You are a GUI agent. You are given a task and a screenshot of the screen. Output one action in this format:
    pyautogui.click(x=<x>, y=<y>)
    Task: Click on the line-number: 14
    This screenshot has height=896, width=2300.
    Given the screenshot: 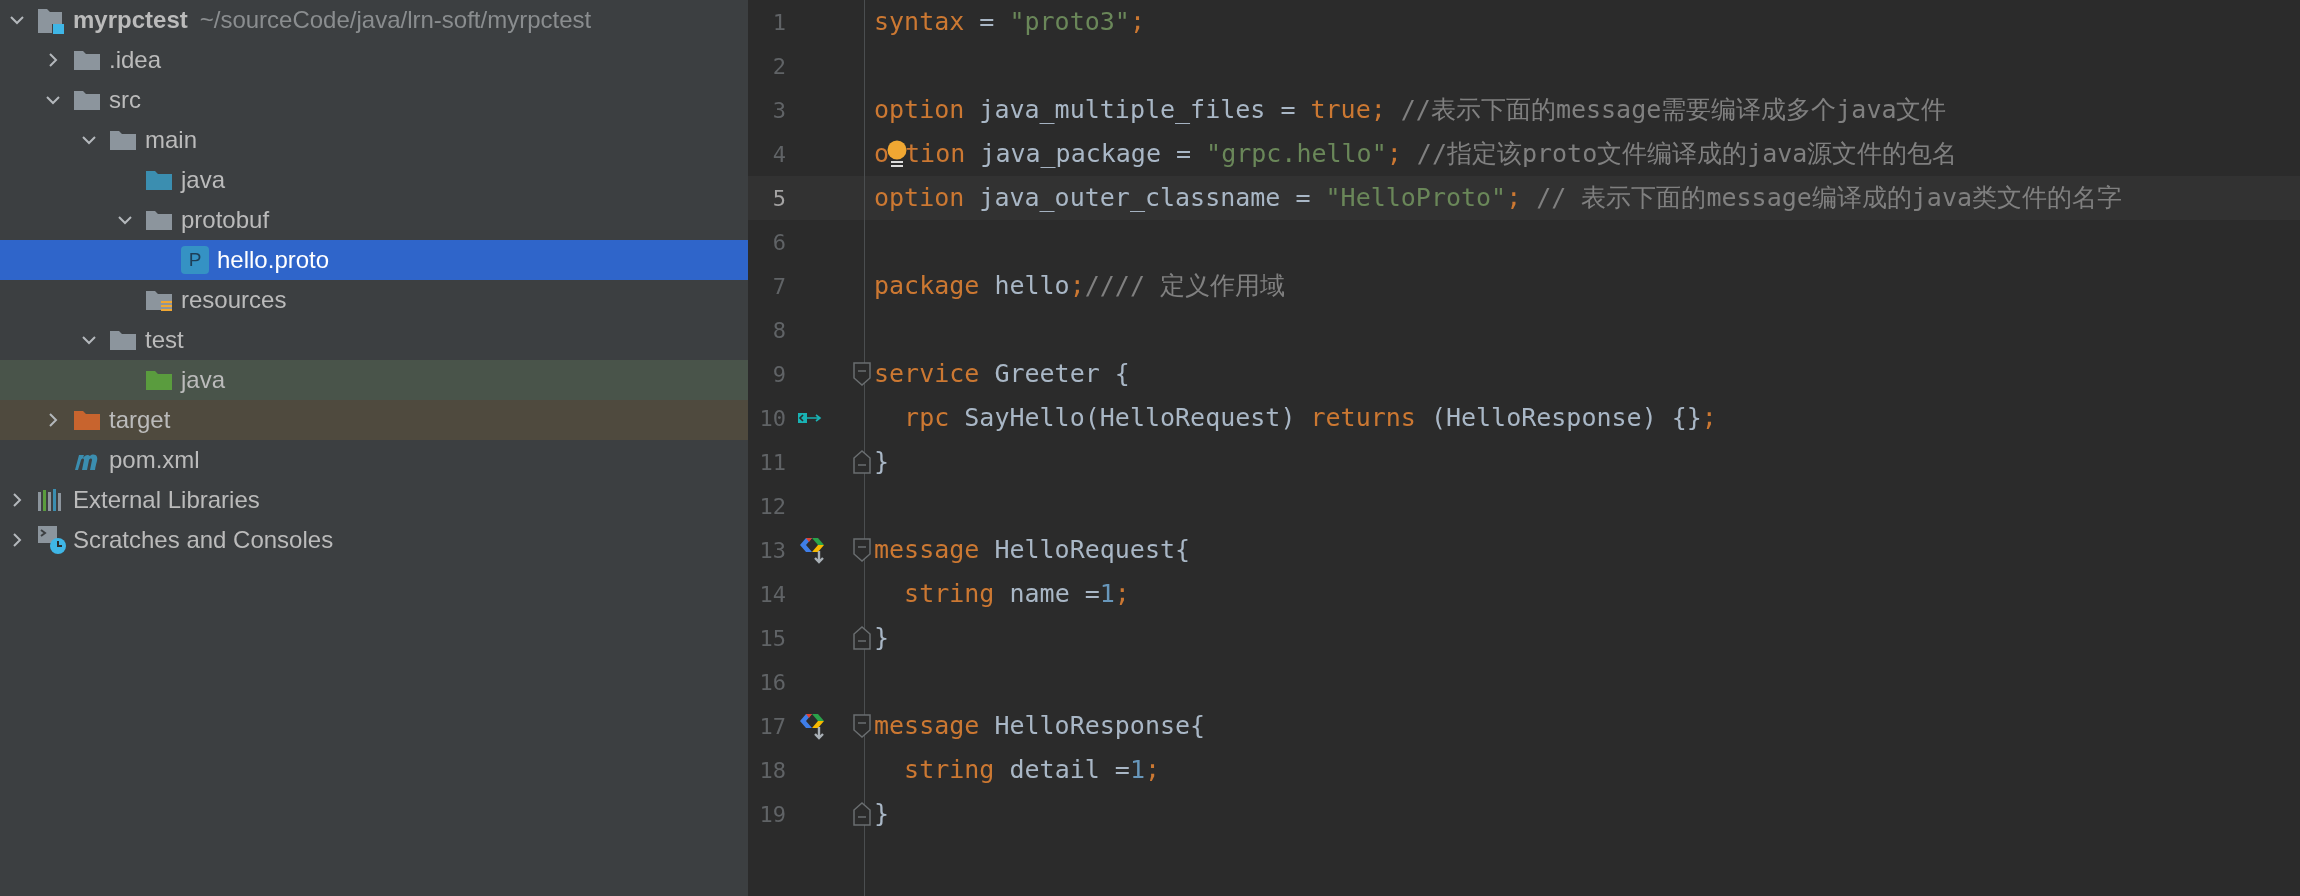 What is the action you would take?
    pyautogui.click(x=772, y=594)
    